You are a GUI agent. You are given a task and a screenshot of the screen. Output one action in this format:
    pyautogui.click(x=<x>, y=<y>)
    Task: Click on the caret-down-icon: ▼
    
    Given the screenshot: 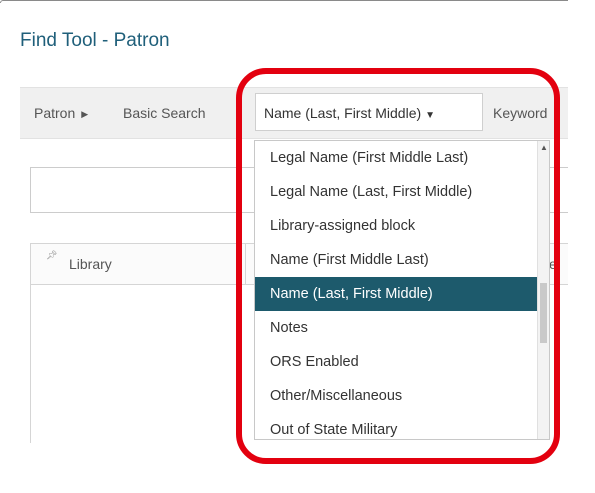 What is the action you would take?
    pyautogui.click(x=430, y=115)
    